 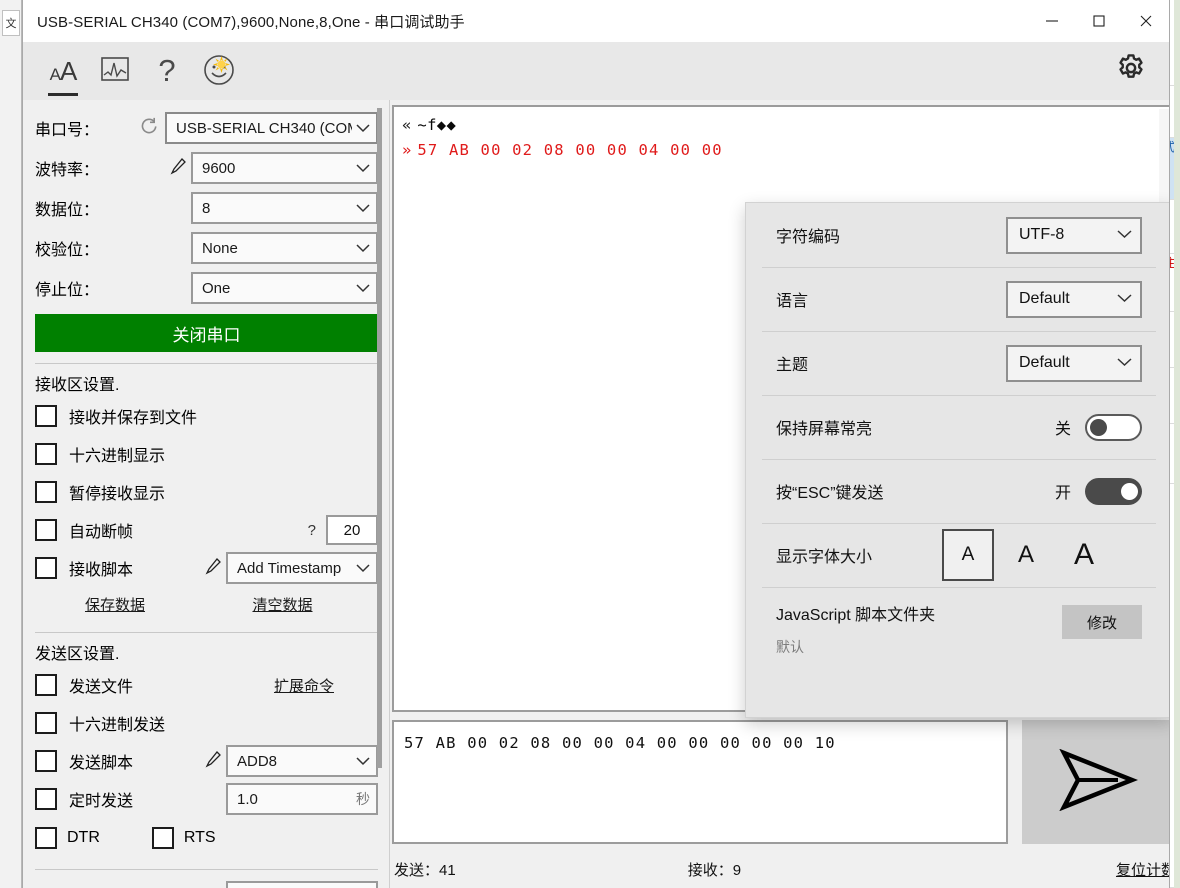 I want to click on extended-command-link: 扩展命令, so click(x=304, y=685).